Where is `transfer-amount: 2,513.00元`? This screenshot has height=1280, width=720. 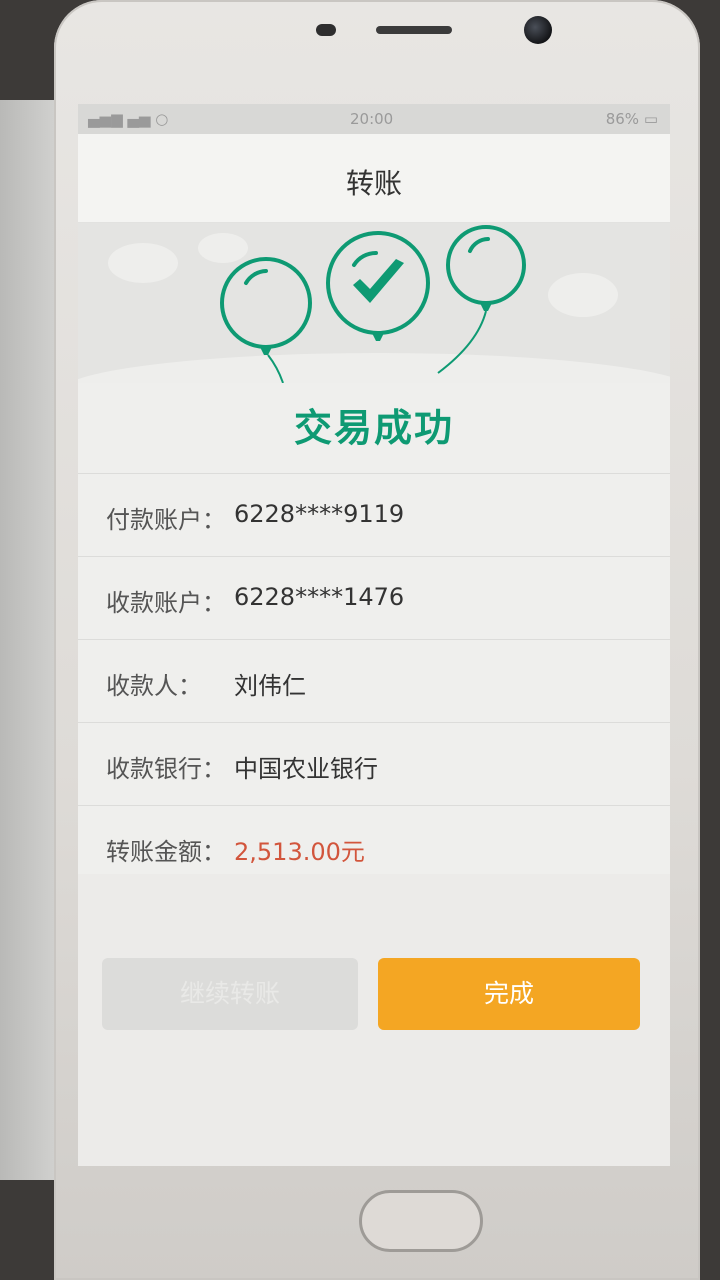
transfer-amount: 2,513.00元 is located at coordinates (299, 852).